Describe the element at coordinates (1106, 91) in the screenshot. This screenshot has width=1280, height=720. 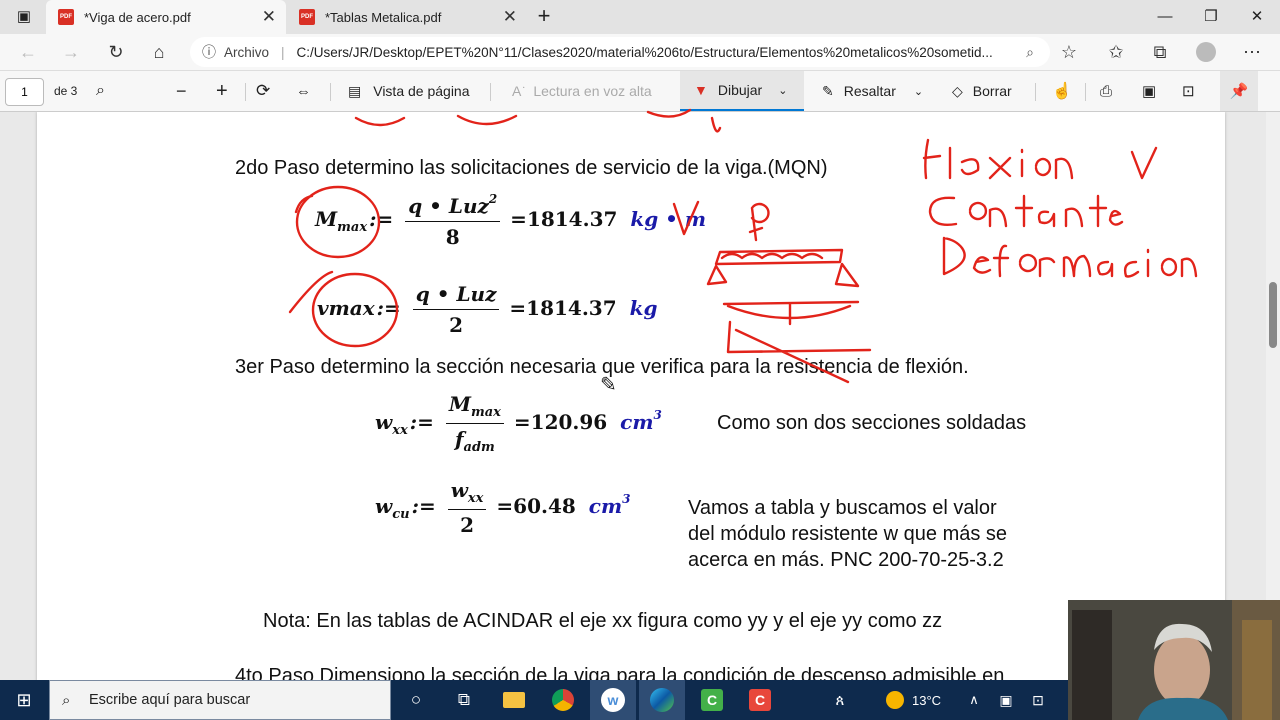
I see `print-icon: ⎙` at that location.